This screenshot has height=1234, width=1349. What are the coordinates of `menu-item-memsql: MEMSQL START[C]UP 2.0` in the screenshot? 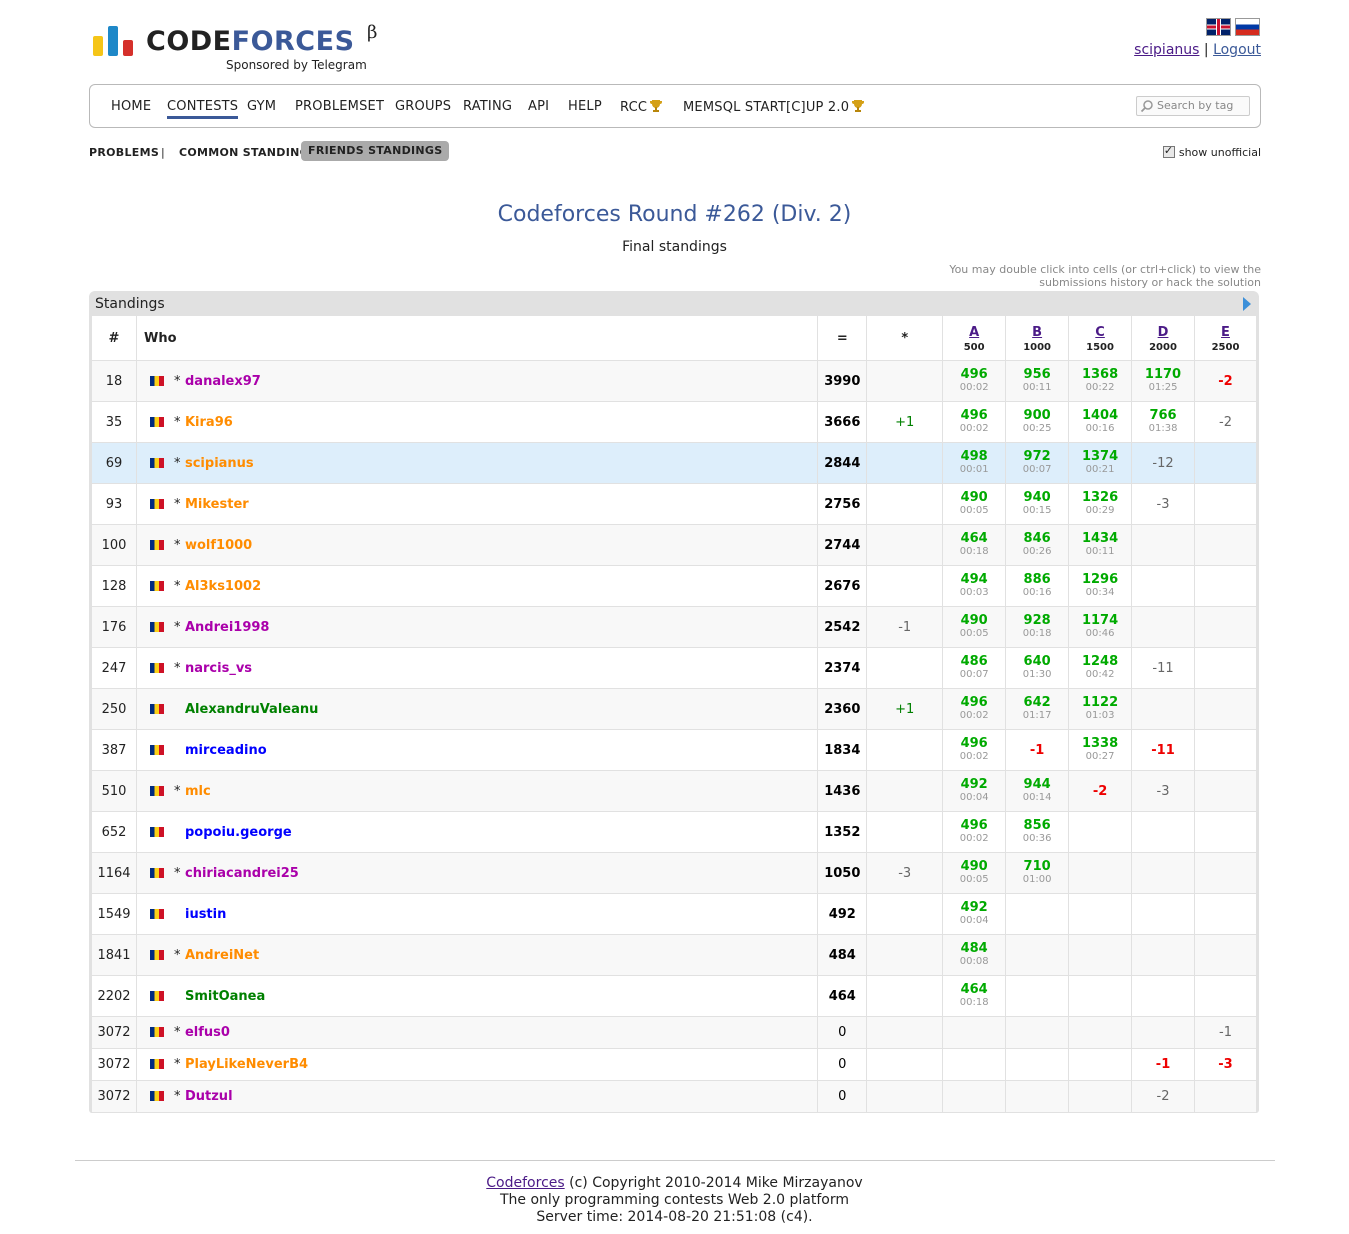 It's located at (774, 107).